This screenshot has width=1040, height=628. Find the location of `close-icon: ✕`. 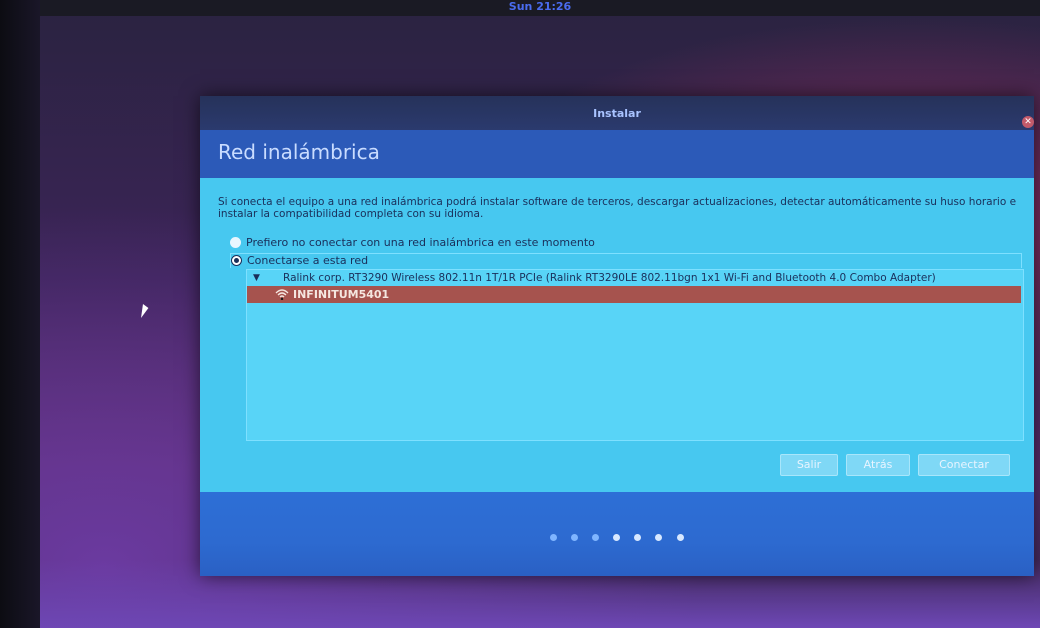

close-icon: ✕ is located at coordinates (1028, 122).